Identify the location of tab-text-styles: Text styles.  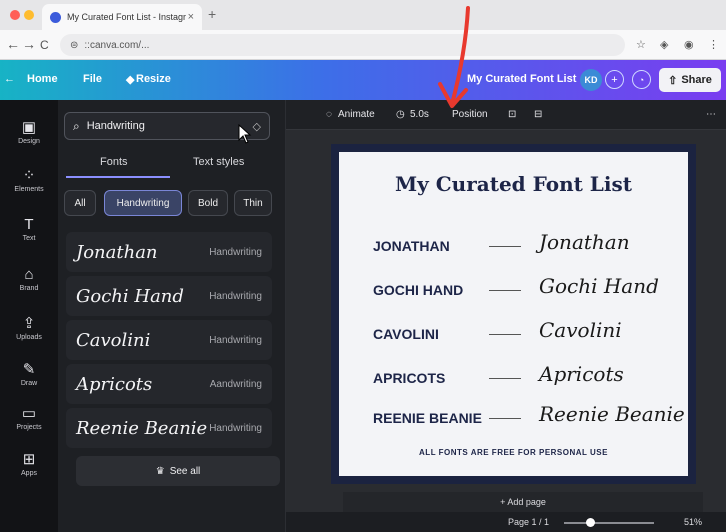
(218, 162).